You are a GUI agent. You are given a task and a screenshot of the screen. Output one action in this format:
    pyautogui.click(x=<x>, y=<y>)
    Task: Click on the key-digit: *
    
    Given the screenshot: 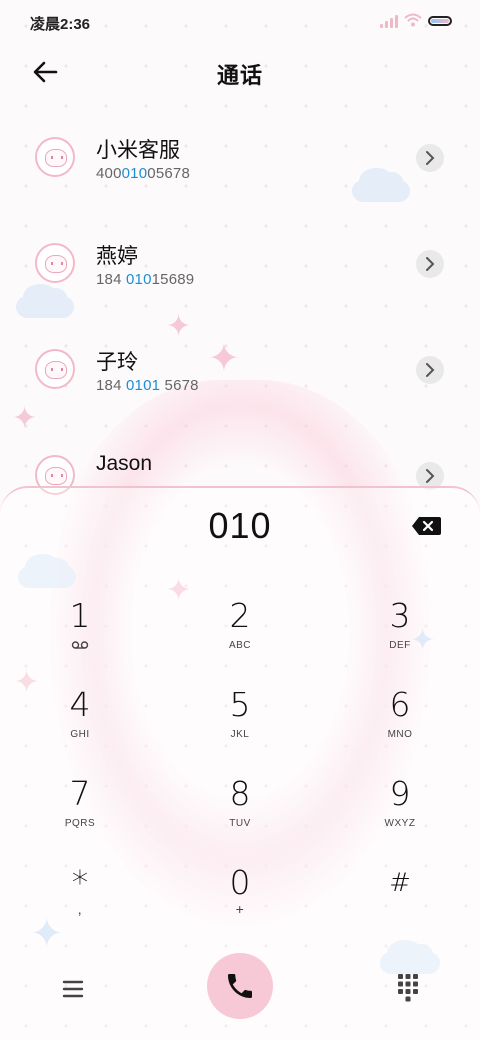 What is the action you would take?
    pyautogui.click(x=80, y=882)
    